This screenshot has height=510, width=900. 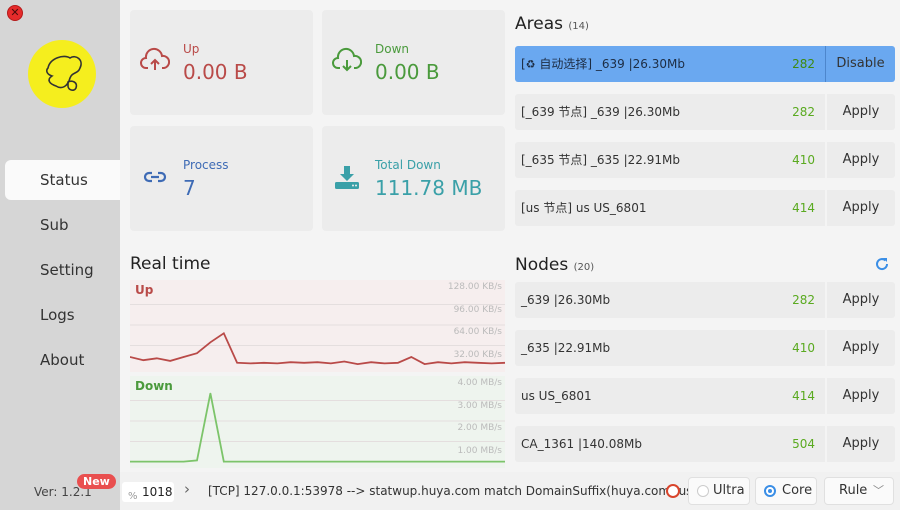 What do you see at coordinates (408, 165) in the screenshot?
I see `total-down-label: Total Down` at bounding box center [408, 165].